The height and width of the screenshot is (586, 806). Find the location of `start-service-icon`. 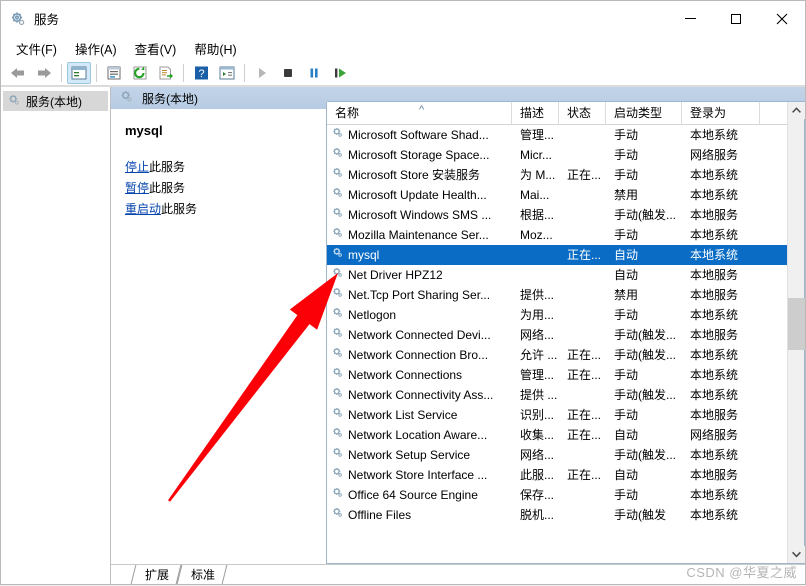

start-service-icon is located at coordinates (262, 73).